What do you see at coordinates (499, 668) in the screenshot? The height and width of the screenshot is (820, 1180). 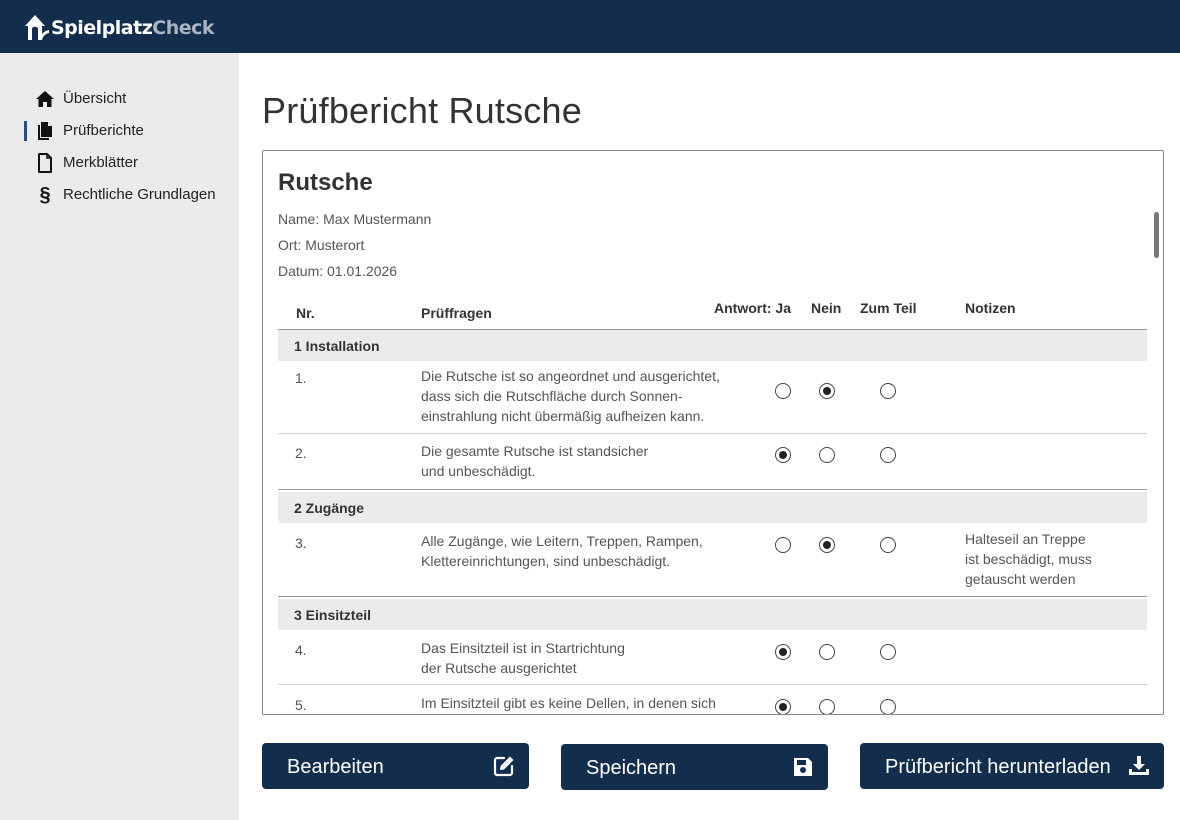 I see `question-line: der Rutsche ausgerichtet` at bounding box center [499, 668].